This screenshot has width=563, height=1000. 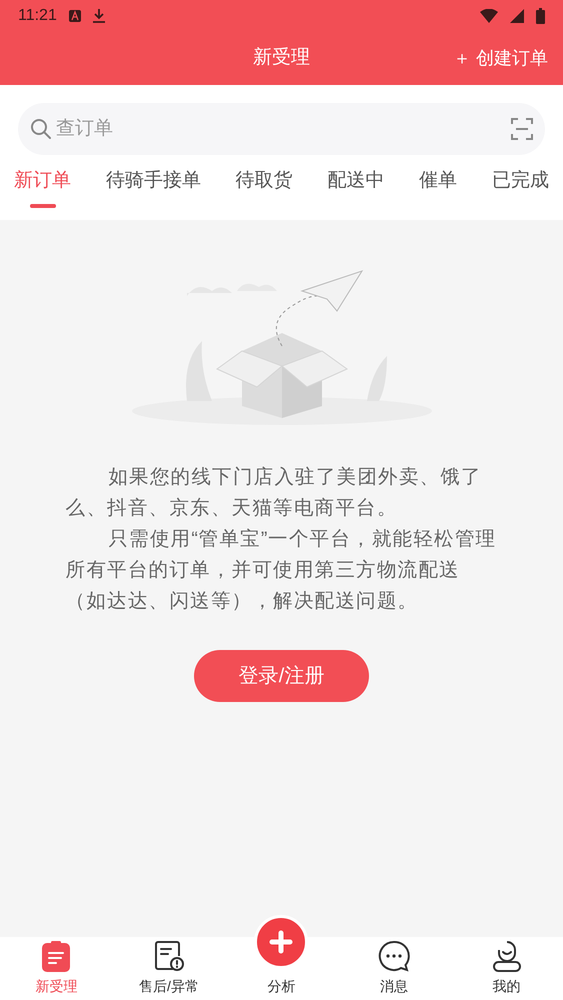 I want to click on download-icon, so click(x=98, y=16).